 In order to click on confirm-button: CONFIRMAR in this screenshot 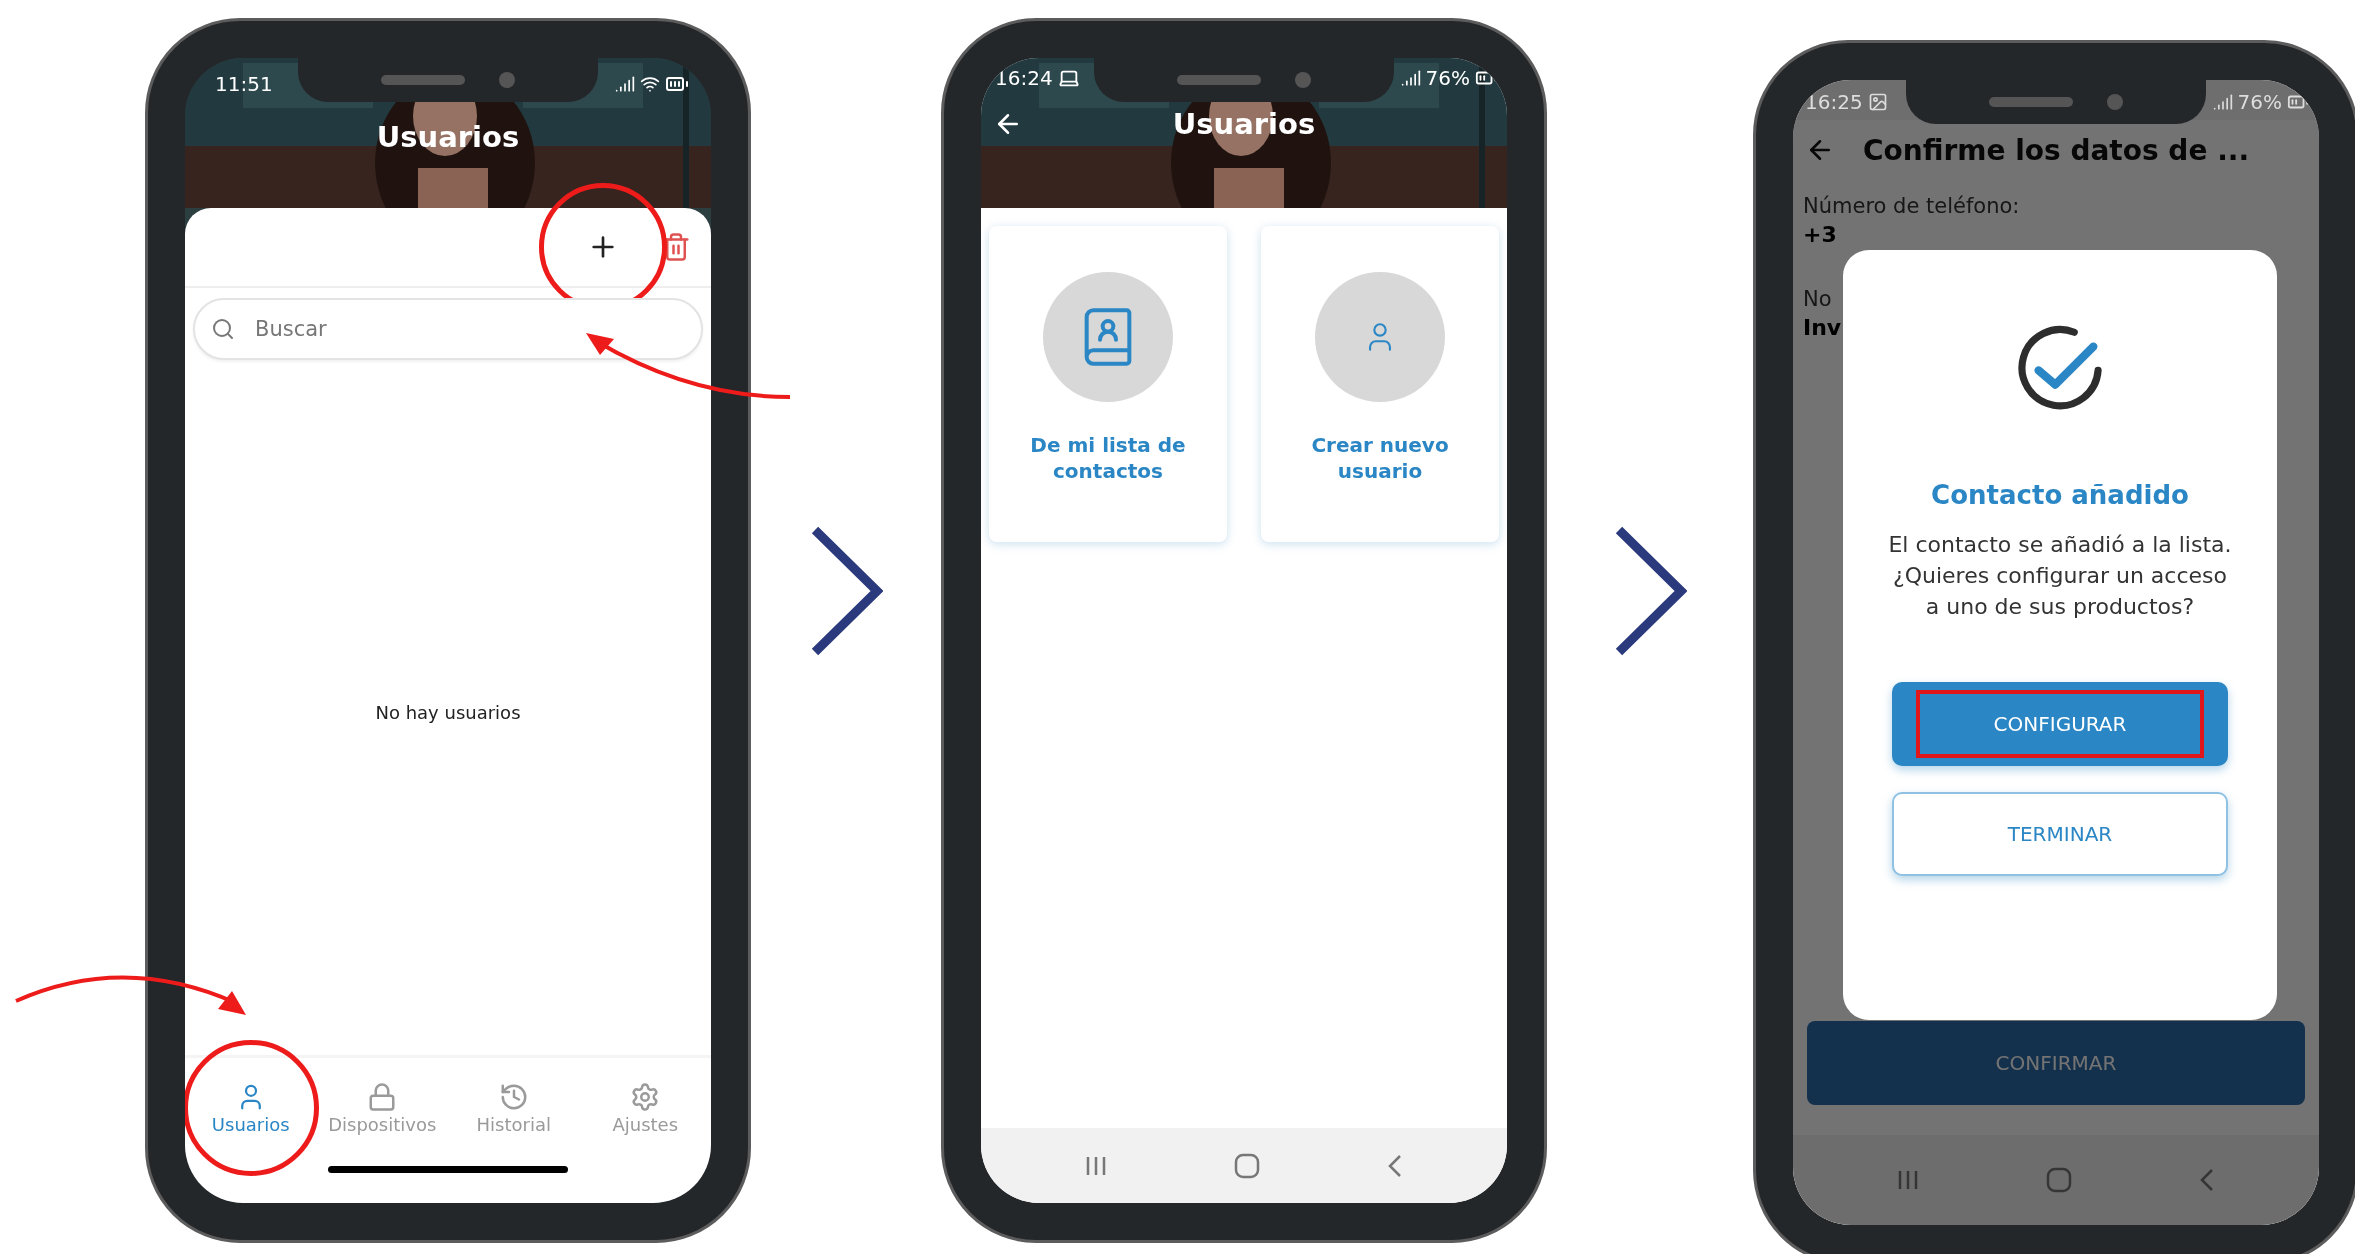, I will do `click(2056, 1063)`.